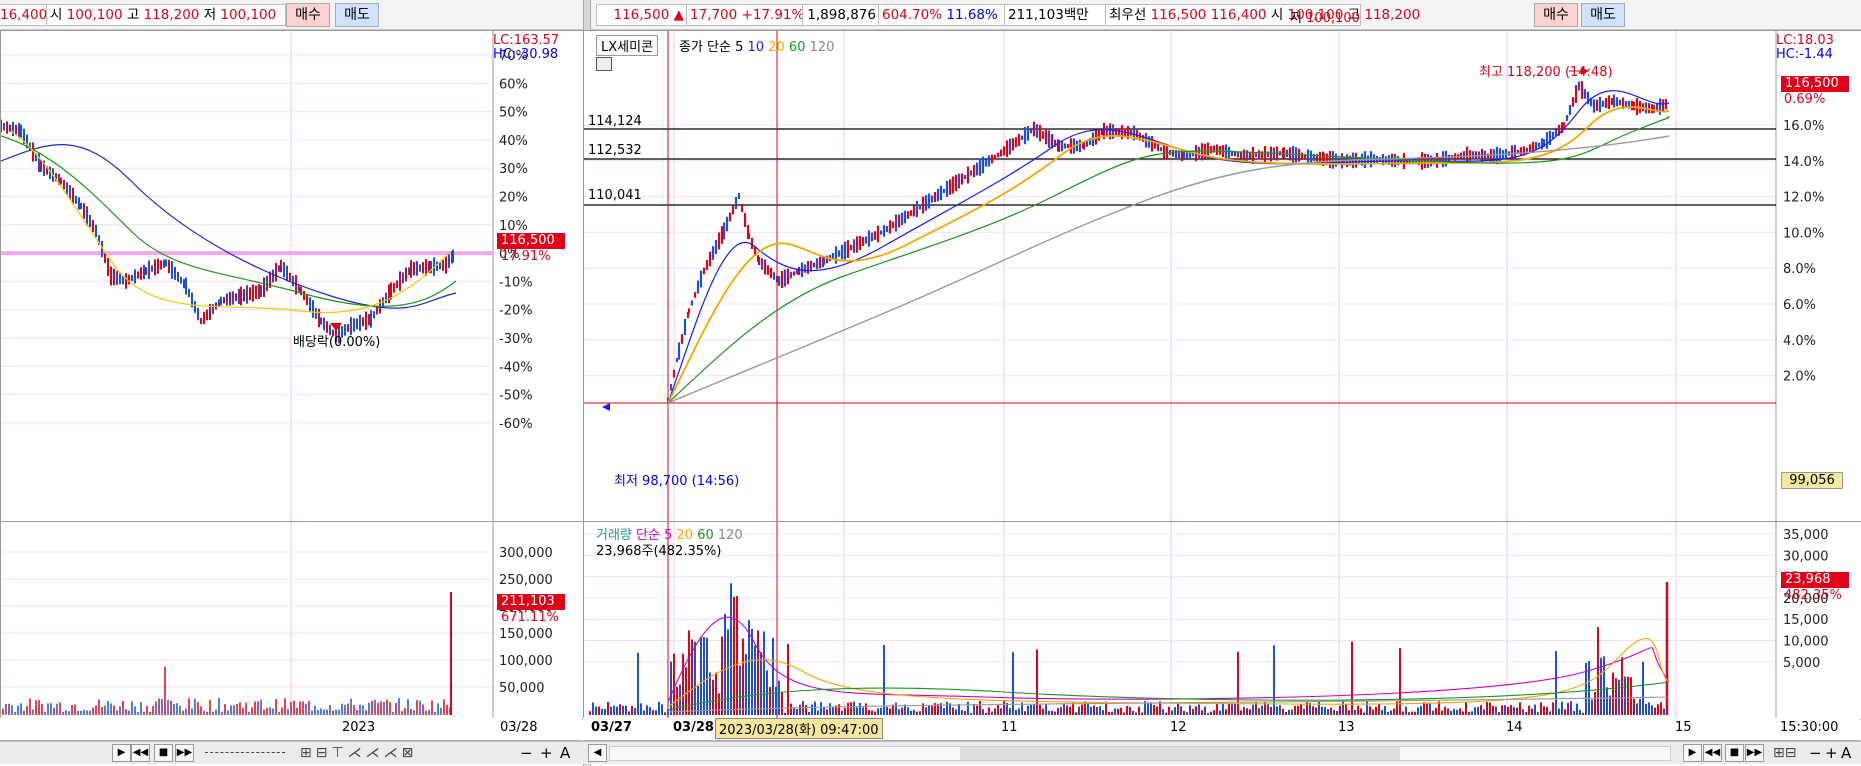 This screenshot has height=766, width=1861. I want to click on text-tool-button-right: A, so click(1846, 753).